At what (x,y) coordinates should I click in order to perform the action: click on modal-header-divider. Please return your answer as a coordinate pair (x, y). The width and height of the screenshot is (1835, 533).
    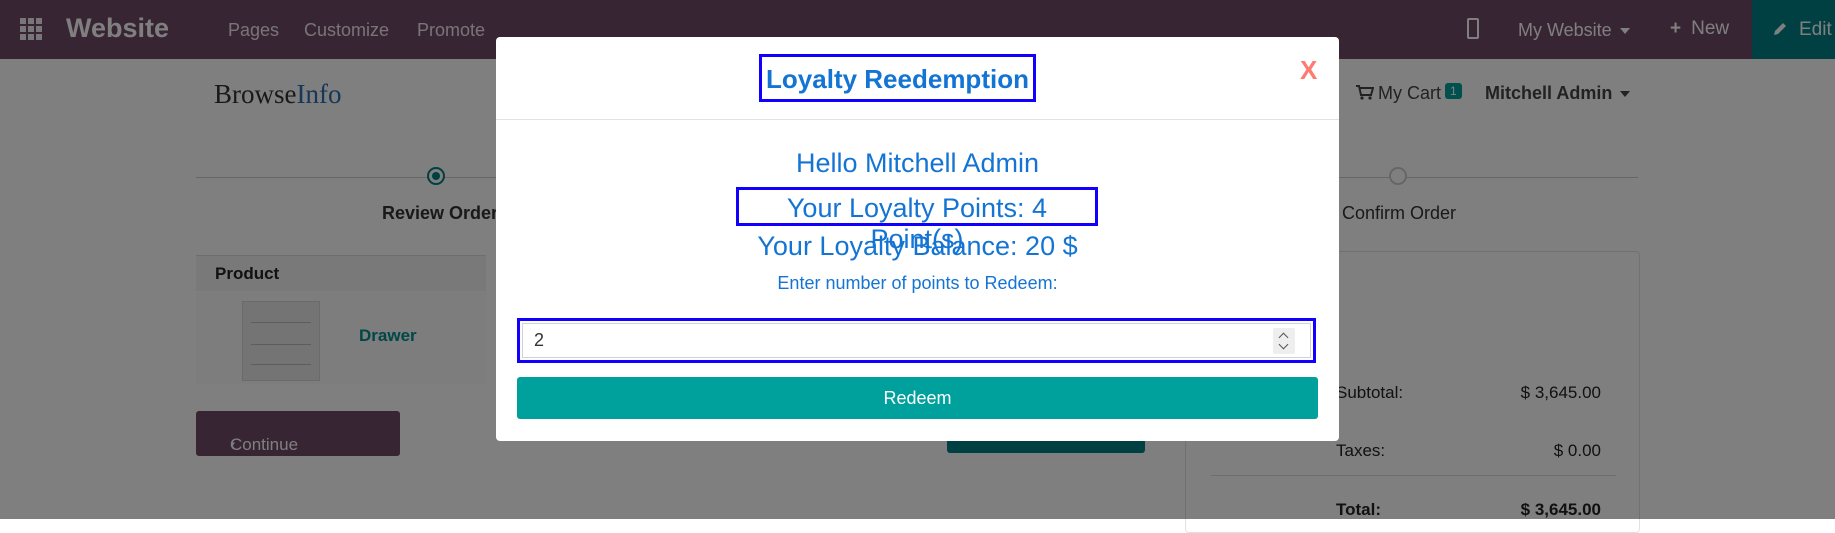
    Looking at the image, I should click on (917, 119).